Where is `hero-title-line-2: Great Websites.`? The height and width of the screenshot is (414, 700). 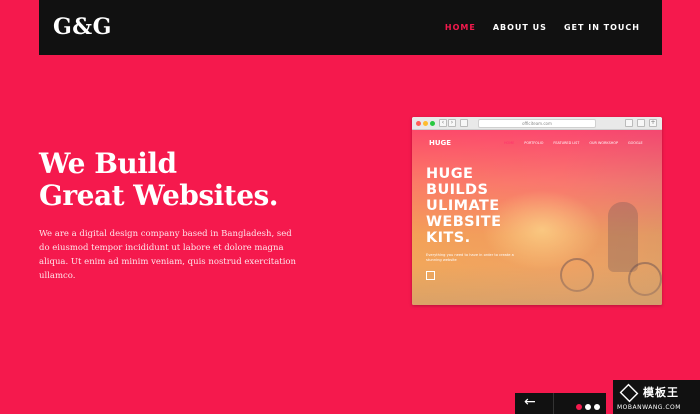
hero-title-line-2: Great Websites. is located at coordinates (159, 195).